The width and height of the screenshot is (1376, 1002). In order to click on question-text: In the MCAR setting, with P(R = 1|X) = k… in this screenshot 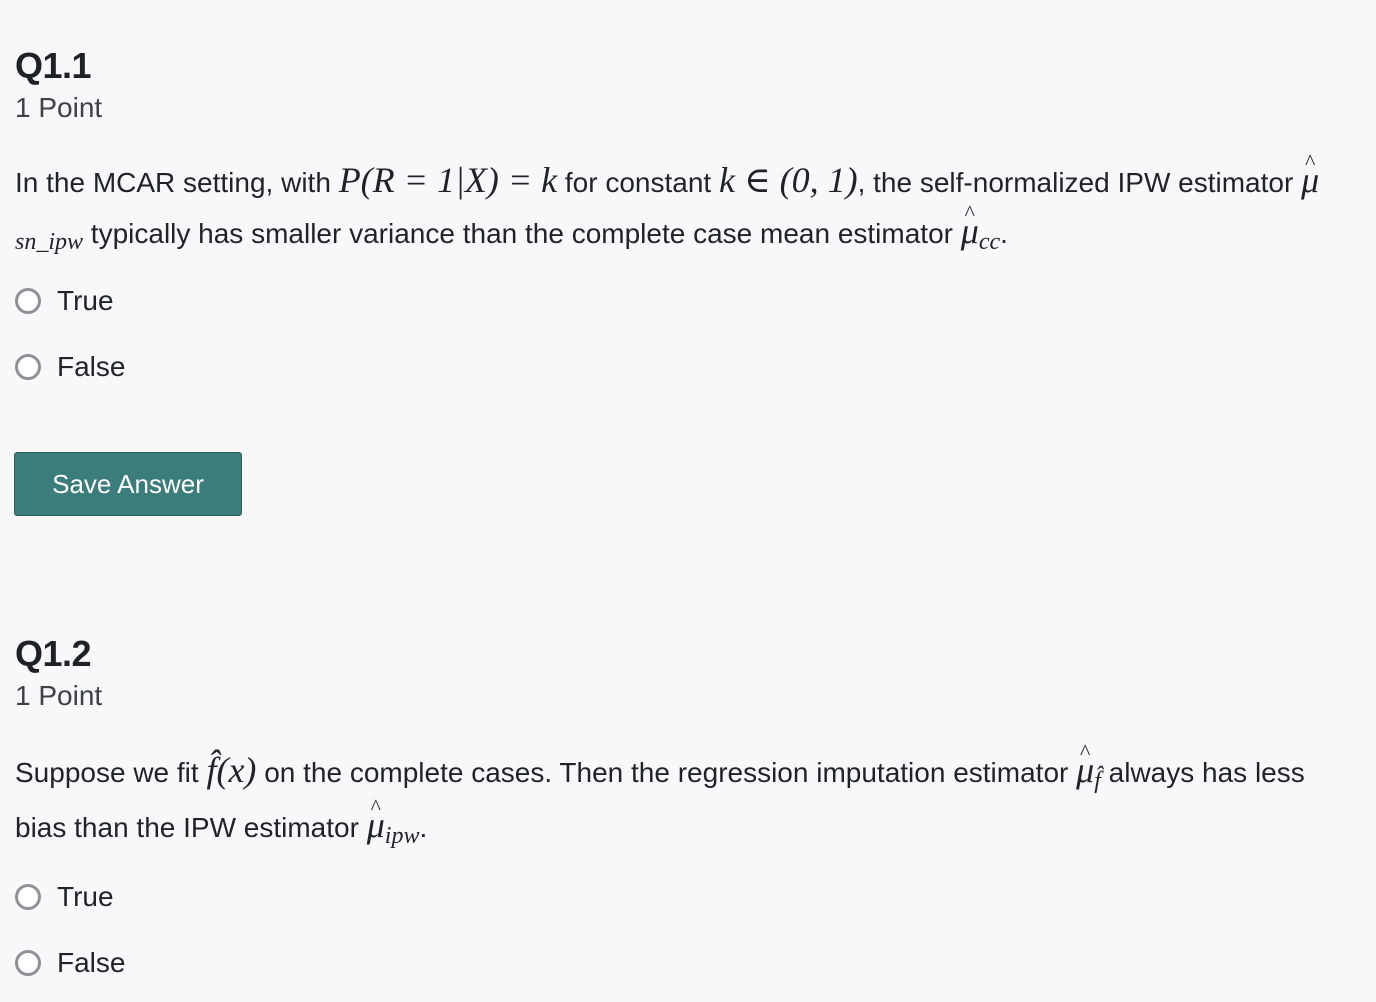, I will do `click(685, 207)`.